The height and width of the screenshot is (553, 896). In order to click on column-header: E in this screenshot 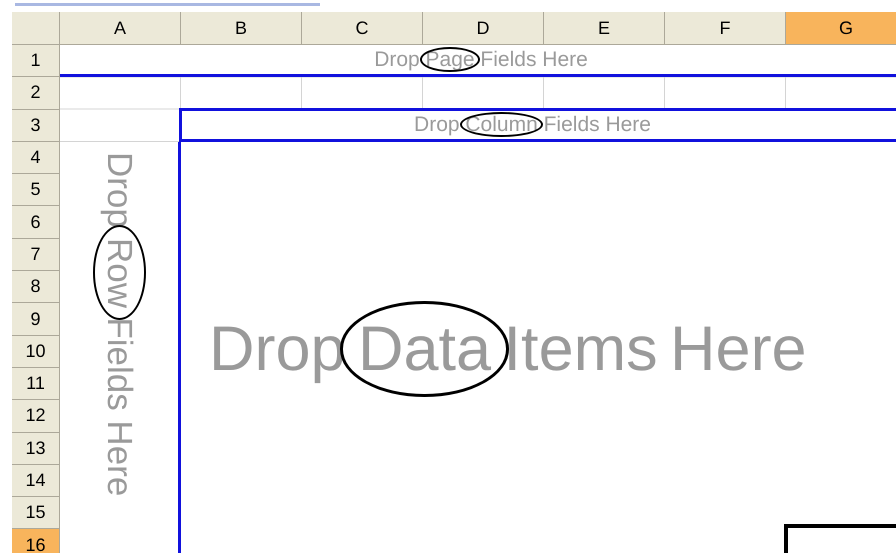, I will do `click(604, 28)`.